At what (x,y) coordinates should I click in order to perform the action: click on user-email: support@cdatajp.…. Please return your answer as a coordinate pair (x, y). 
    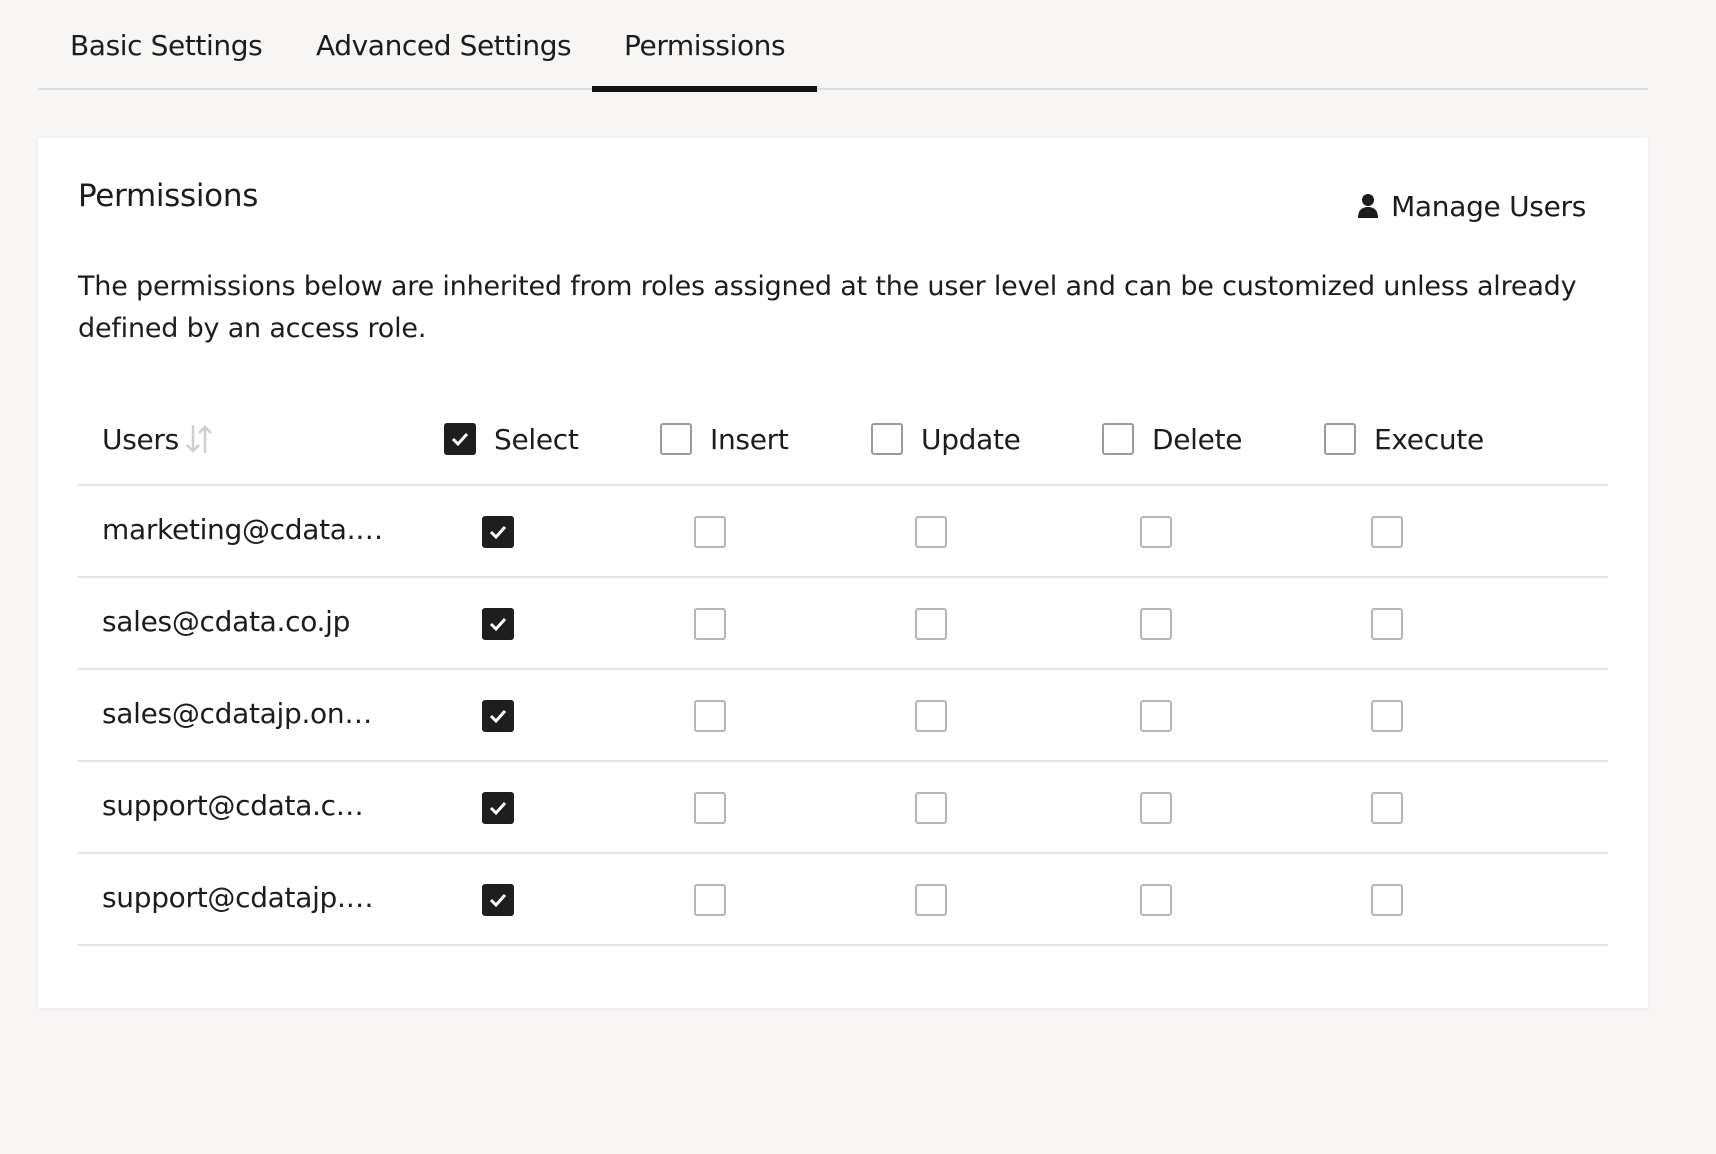
    Looking at the image, I should click on (238, 897).